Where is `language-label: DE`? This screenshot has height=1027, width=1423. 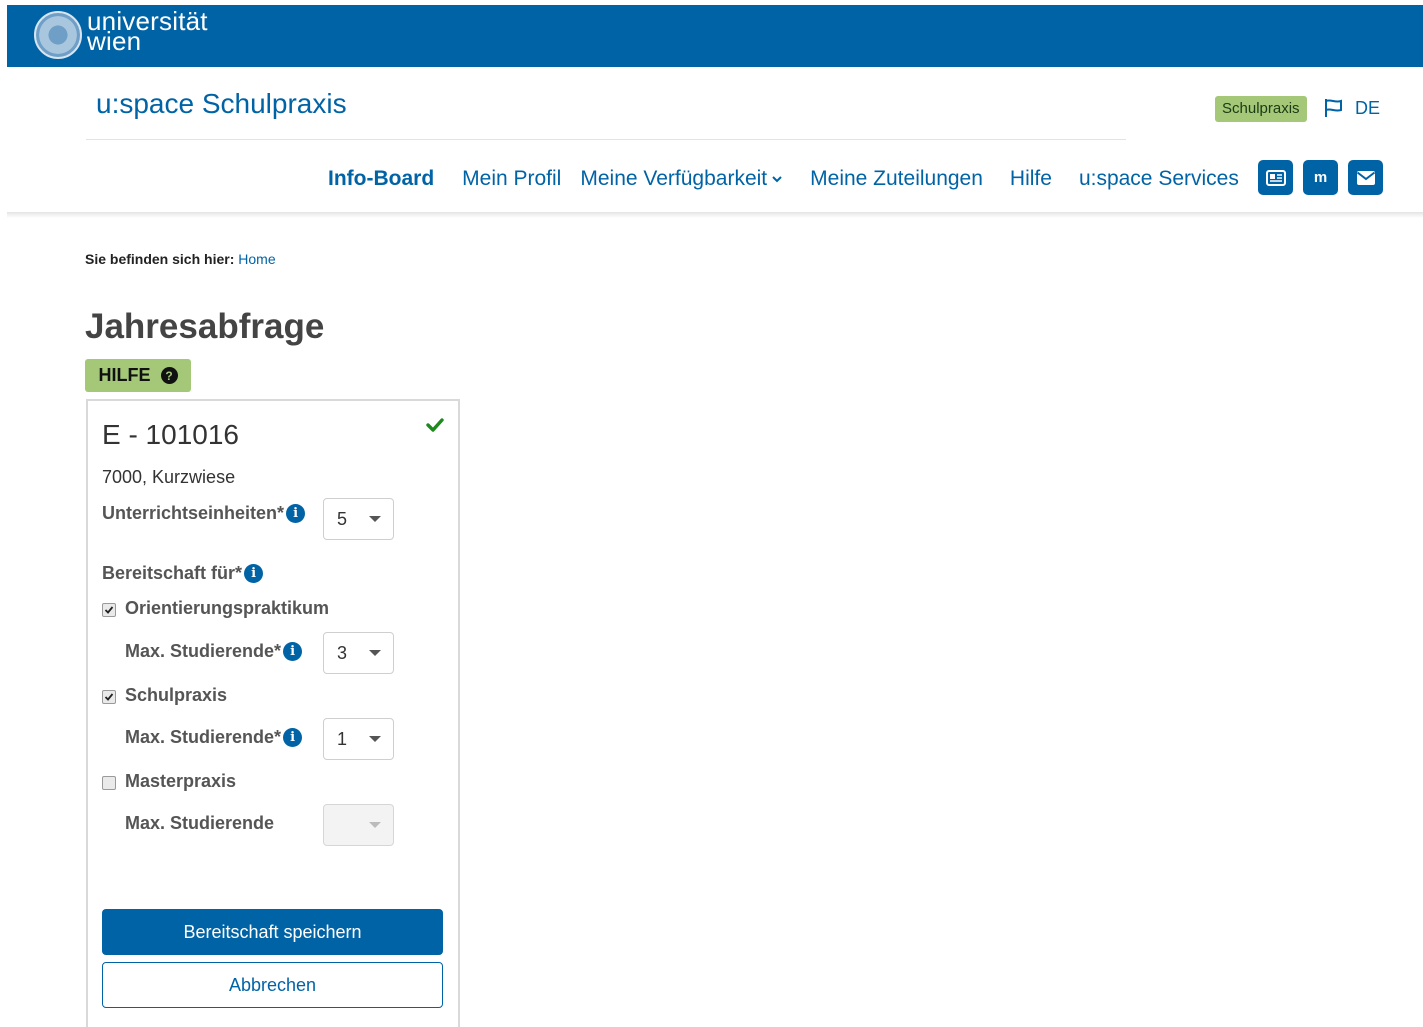 language-label: DE is located at coordinates (1368, 107).